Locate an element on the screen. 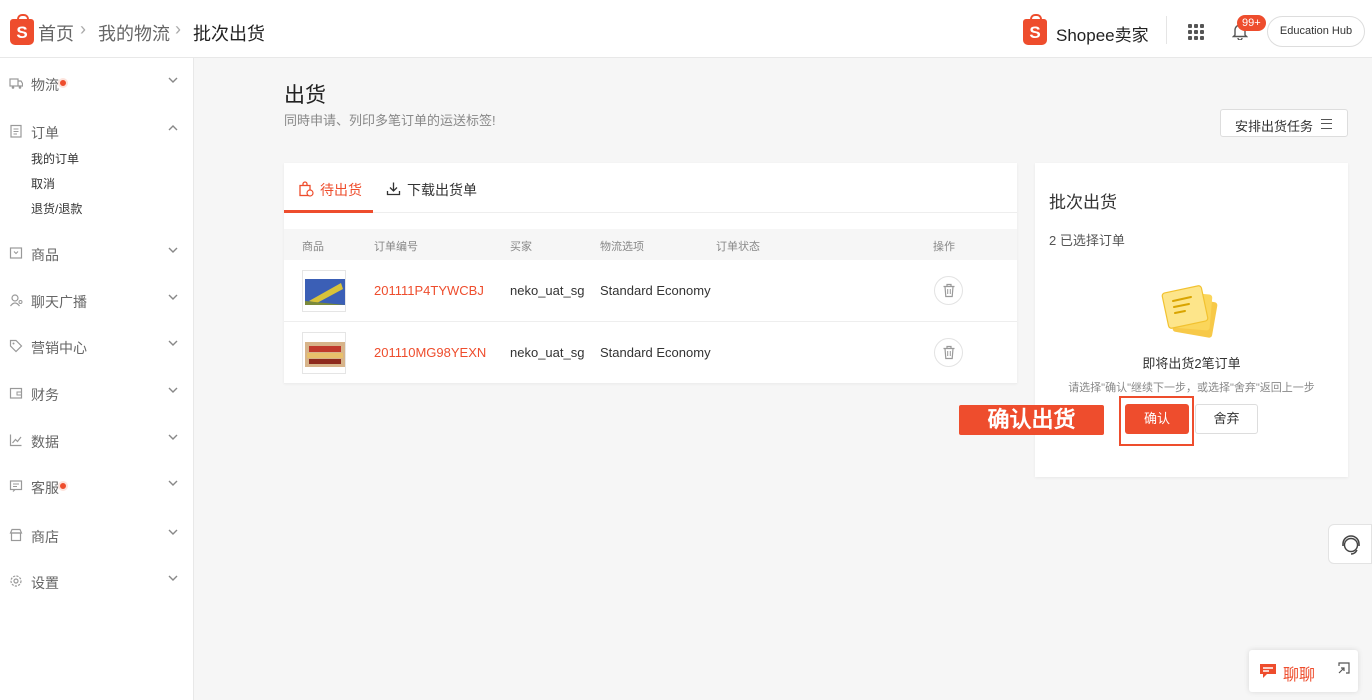 Image resolution: width=1372 pixels, height=700 pixels. shop-icon is located at coordinates (16, 535).